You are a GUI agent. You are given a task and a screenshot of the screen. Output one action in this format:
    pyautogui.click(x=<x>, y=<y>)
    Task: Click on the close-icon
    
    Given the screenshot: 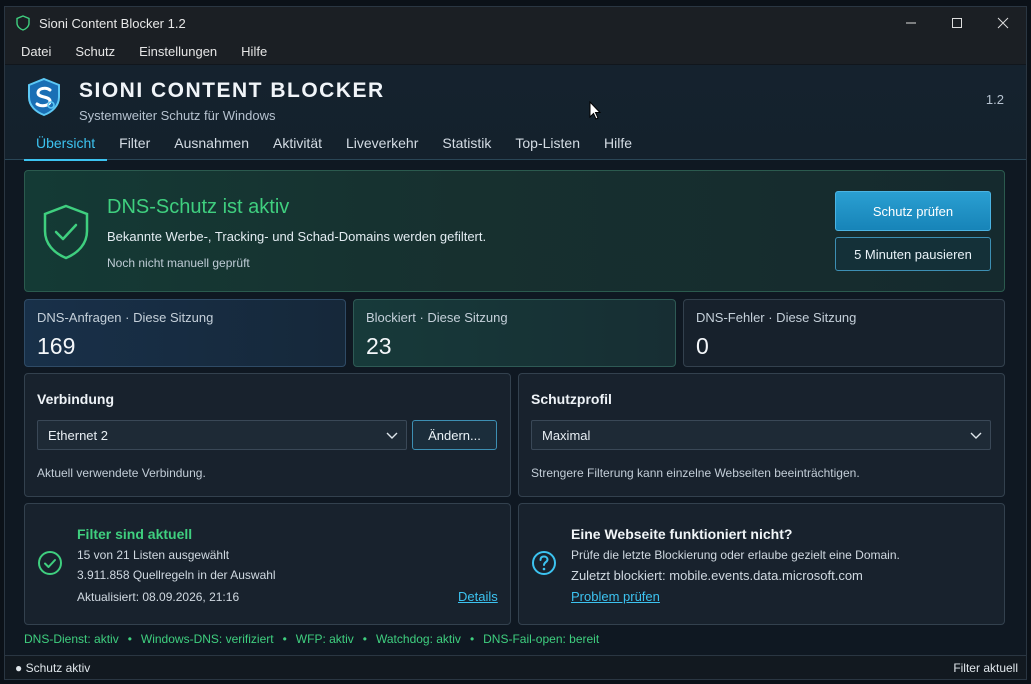 What is the action you would take?
    pyautogui.click(x=1003, y=23)
    